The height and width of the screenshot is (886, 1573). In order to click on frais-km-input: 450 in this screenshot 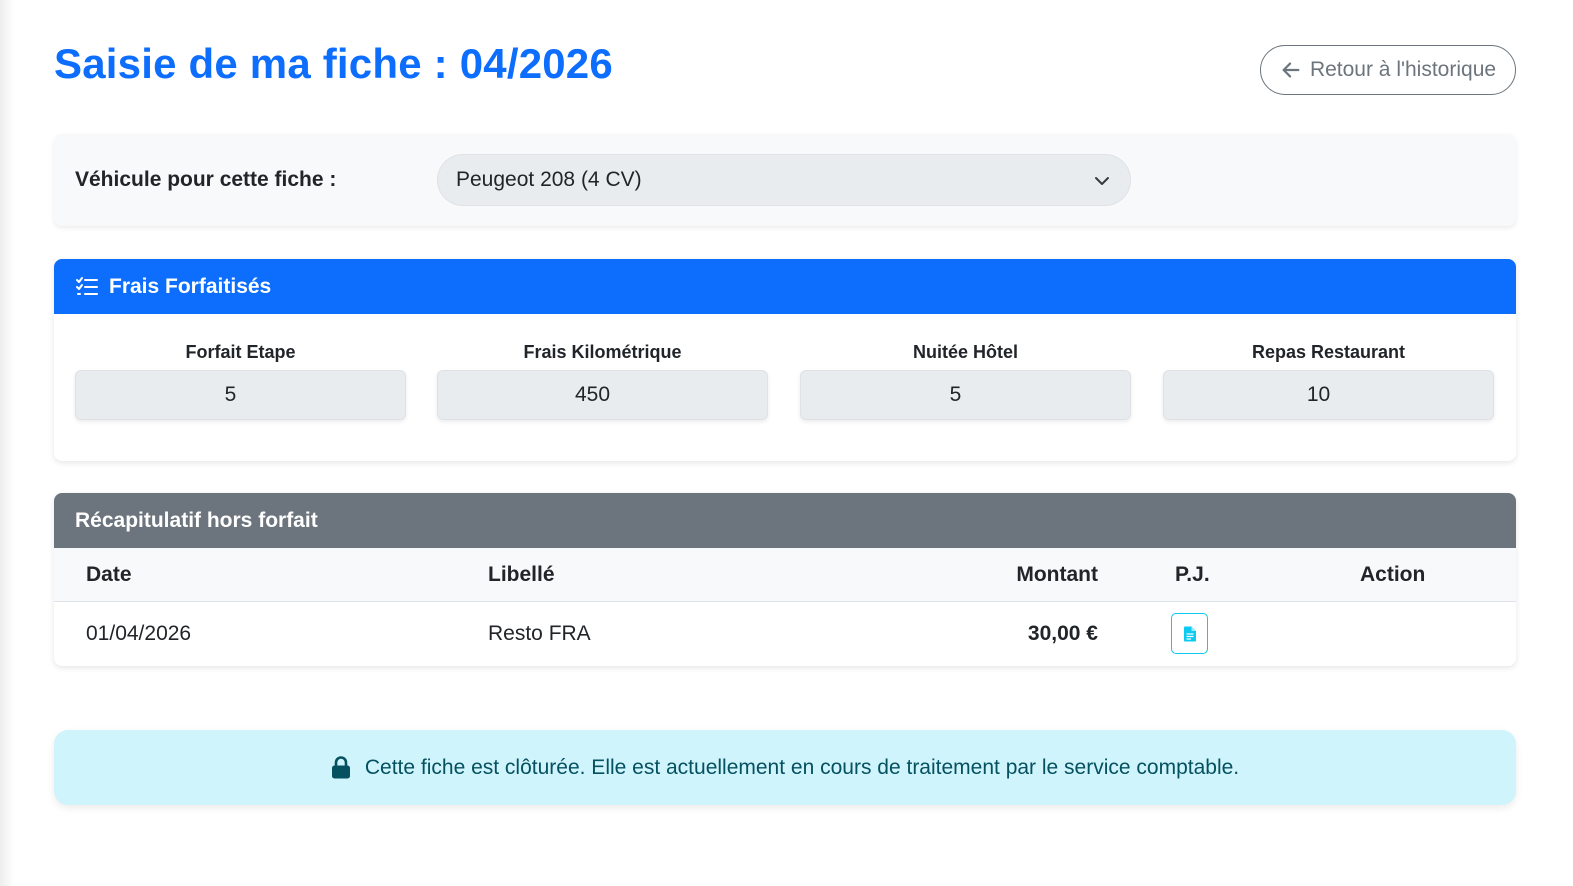, I will do `click(602, 395)`.